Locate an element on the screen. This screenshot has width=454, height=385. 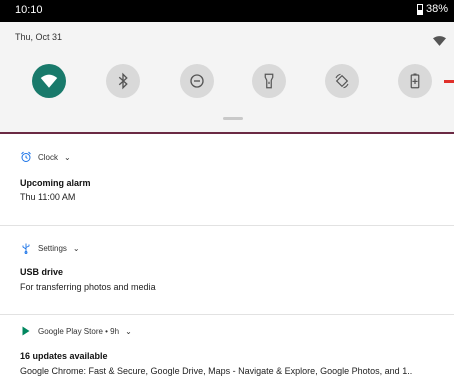
qs-divider is located at coordinates (227, 133).